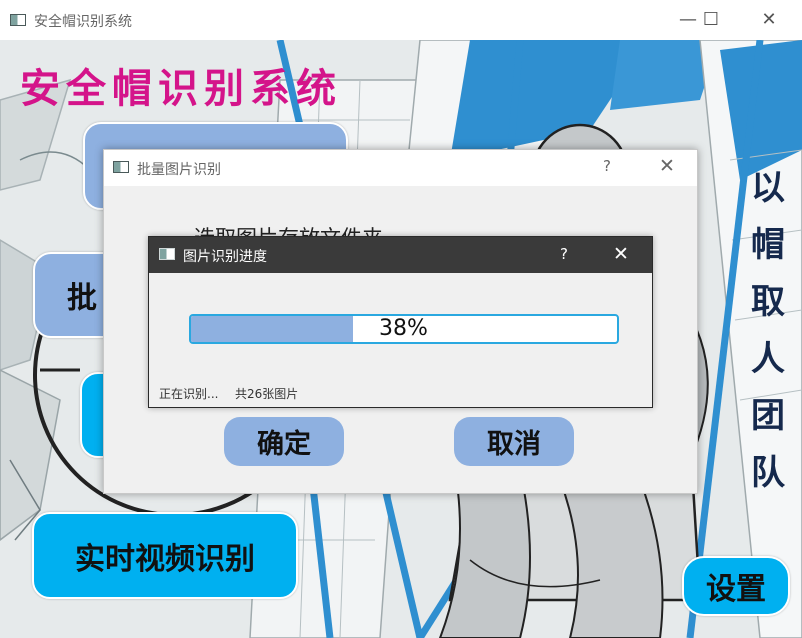 The image size is (802, 638). Describe the element at coordinates (82, 298) in the screenshot. I see `batch-button-label: 批` at that location.